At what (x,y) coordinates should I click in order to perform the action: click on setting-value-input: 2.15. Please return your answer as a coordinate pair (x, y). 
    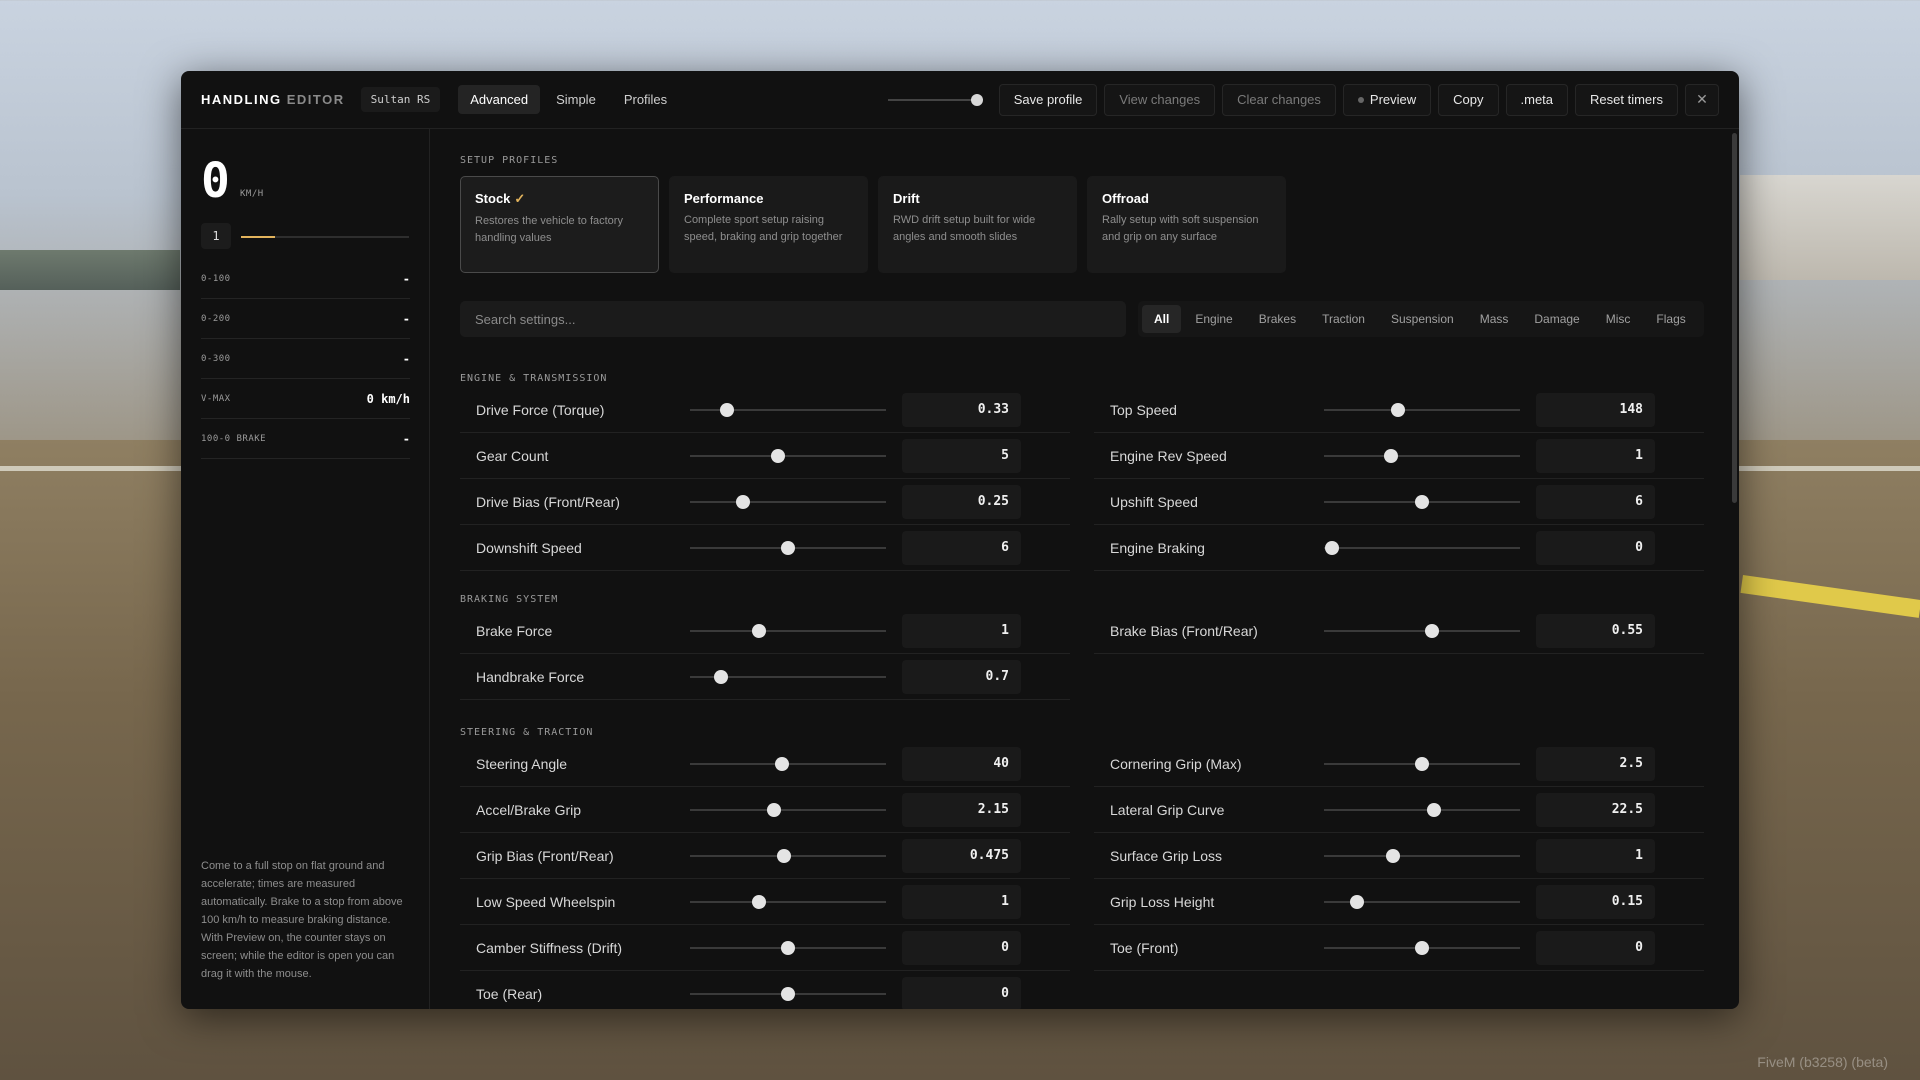
    Looking at the image, I should click on (961, 810).